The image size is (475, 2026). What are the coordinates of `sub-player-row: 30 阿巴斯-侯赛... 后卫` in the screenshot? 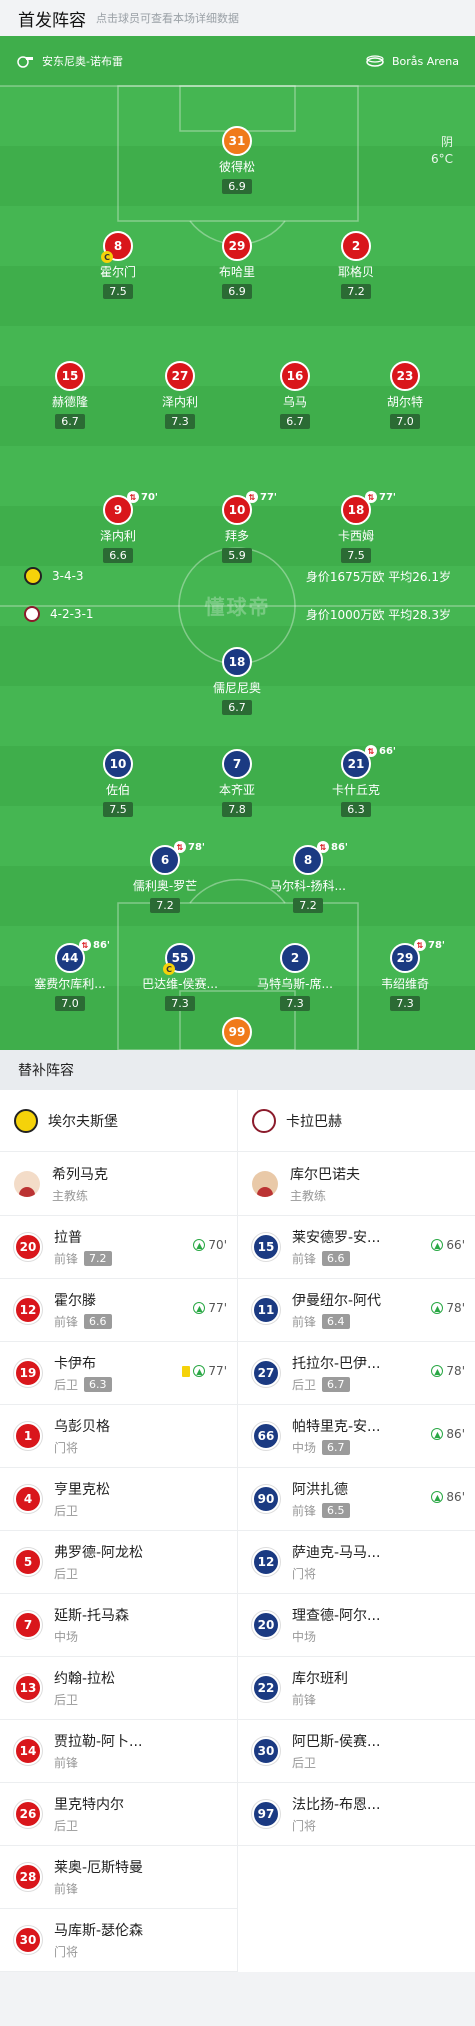 It's located at (356, 1751).